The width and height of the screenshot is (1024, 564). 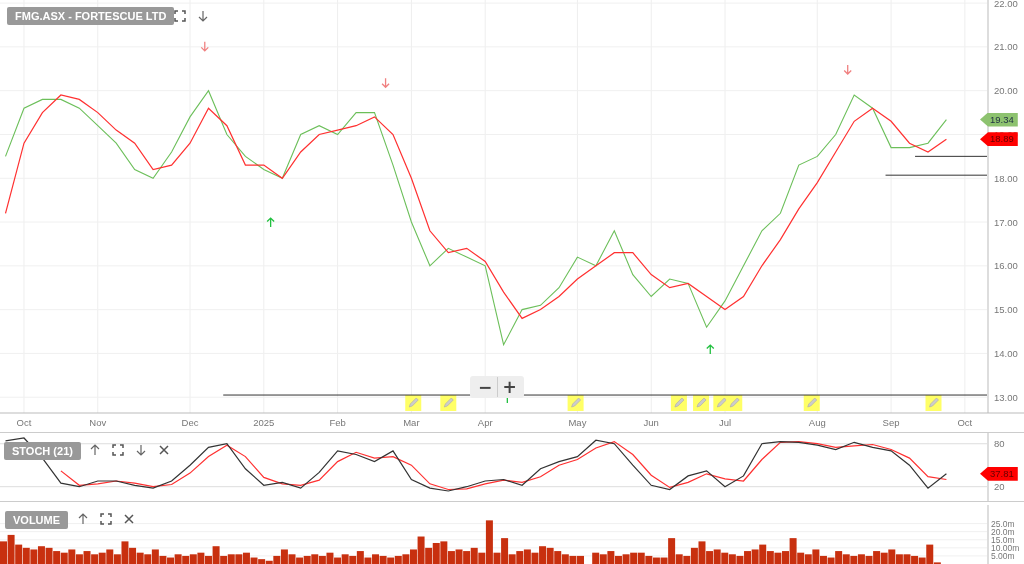 I want to click on axis-label: Jun, so click(x=651, y=422).